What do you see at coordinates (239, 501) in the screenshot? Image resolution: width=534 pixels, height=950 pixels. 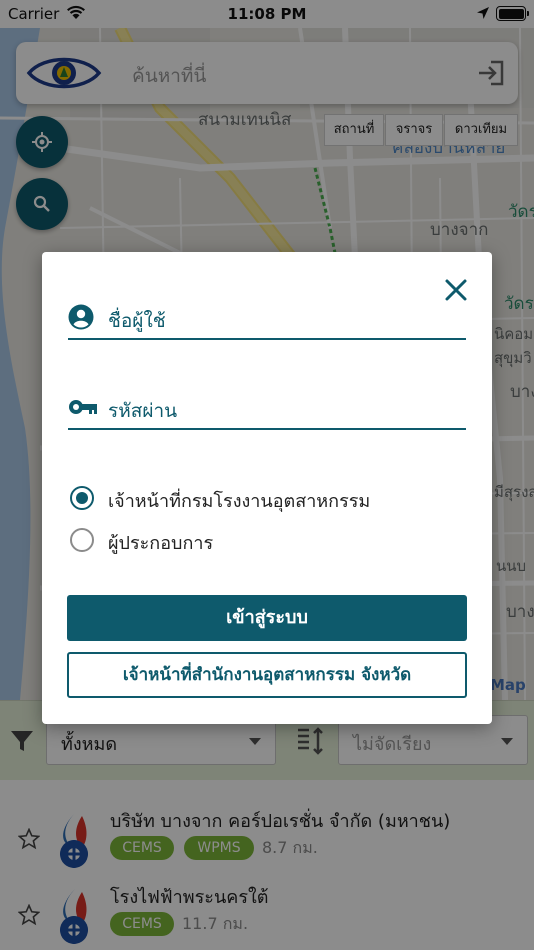 I see `role-option-label: เจ้าหน้าที่กรมโรงงานอุตสาหกรรม` at bounding box center [239, 501].